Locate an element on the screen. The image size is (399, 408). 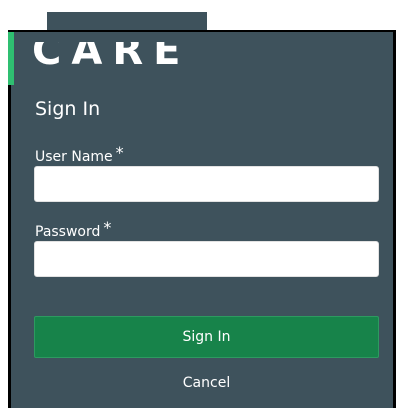
logo: CAREER is located at coordinates (107, 62).